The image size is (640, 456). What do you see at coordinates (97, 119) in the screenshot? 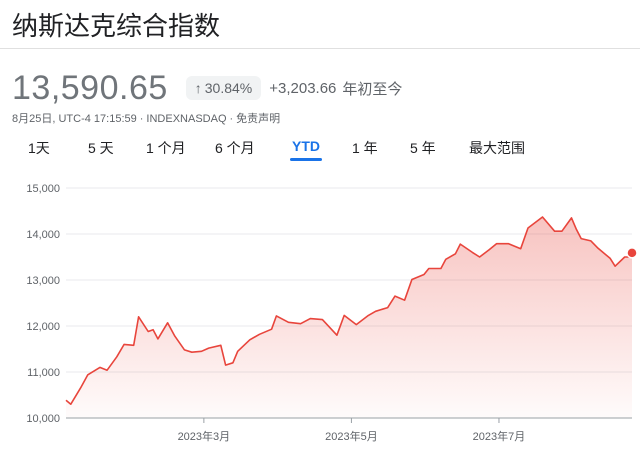
I see `quote-time: UTC-4 17:15:59` at bounding box center [97, 119].